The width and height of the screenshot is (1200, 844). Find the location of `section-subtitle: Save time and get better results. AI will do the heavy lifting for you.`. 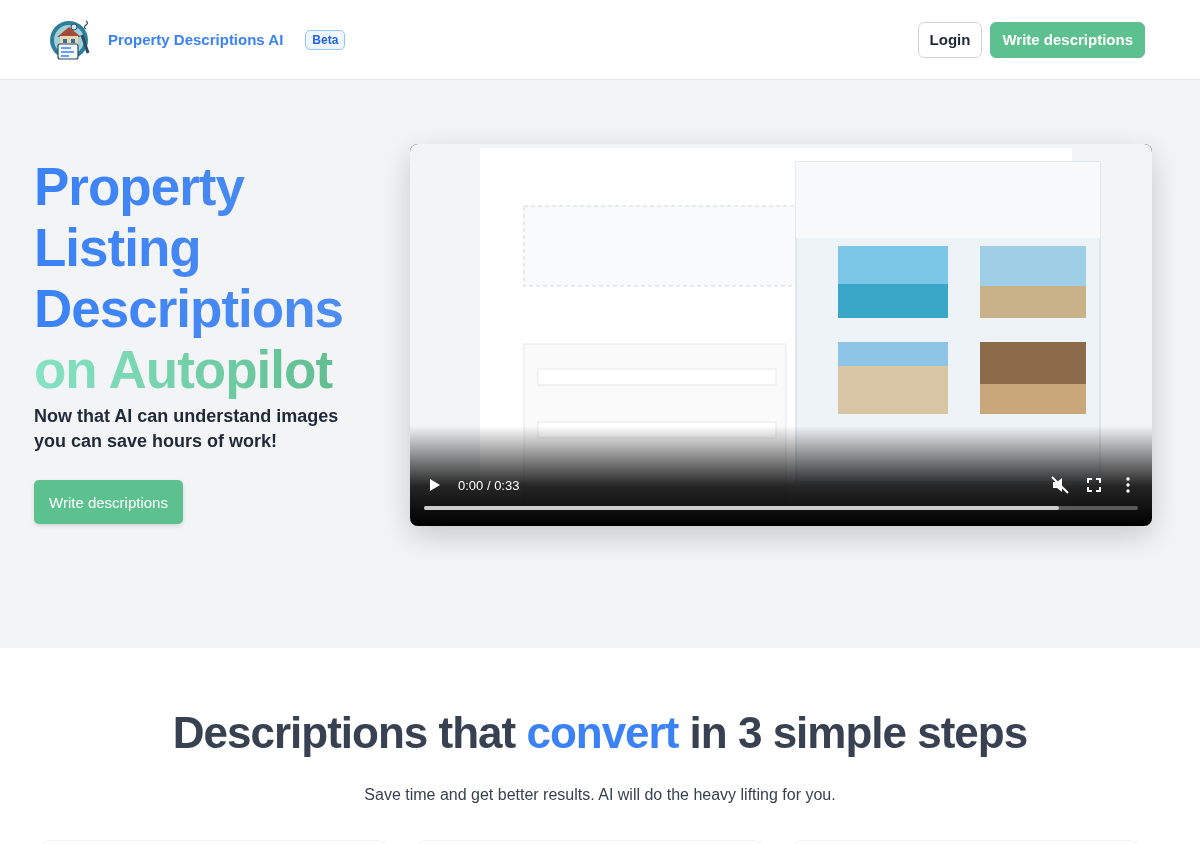

section-subtitle: Save time and get better results. AI will do the heavy lifting for you. is located at coordinates (600, 795).